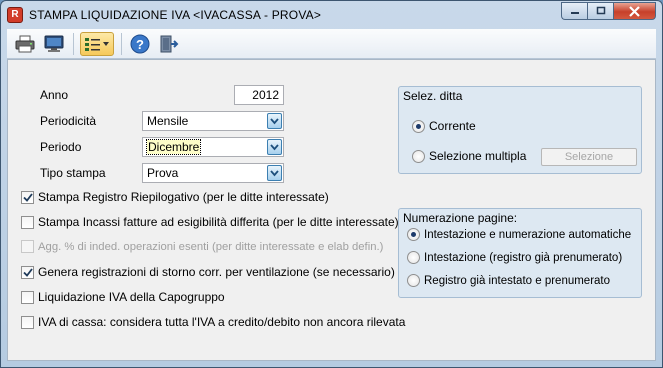  Describe the element at coordinates (452, 126) in the screenshot. I see `radio-label: Corrente` at that location.